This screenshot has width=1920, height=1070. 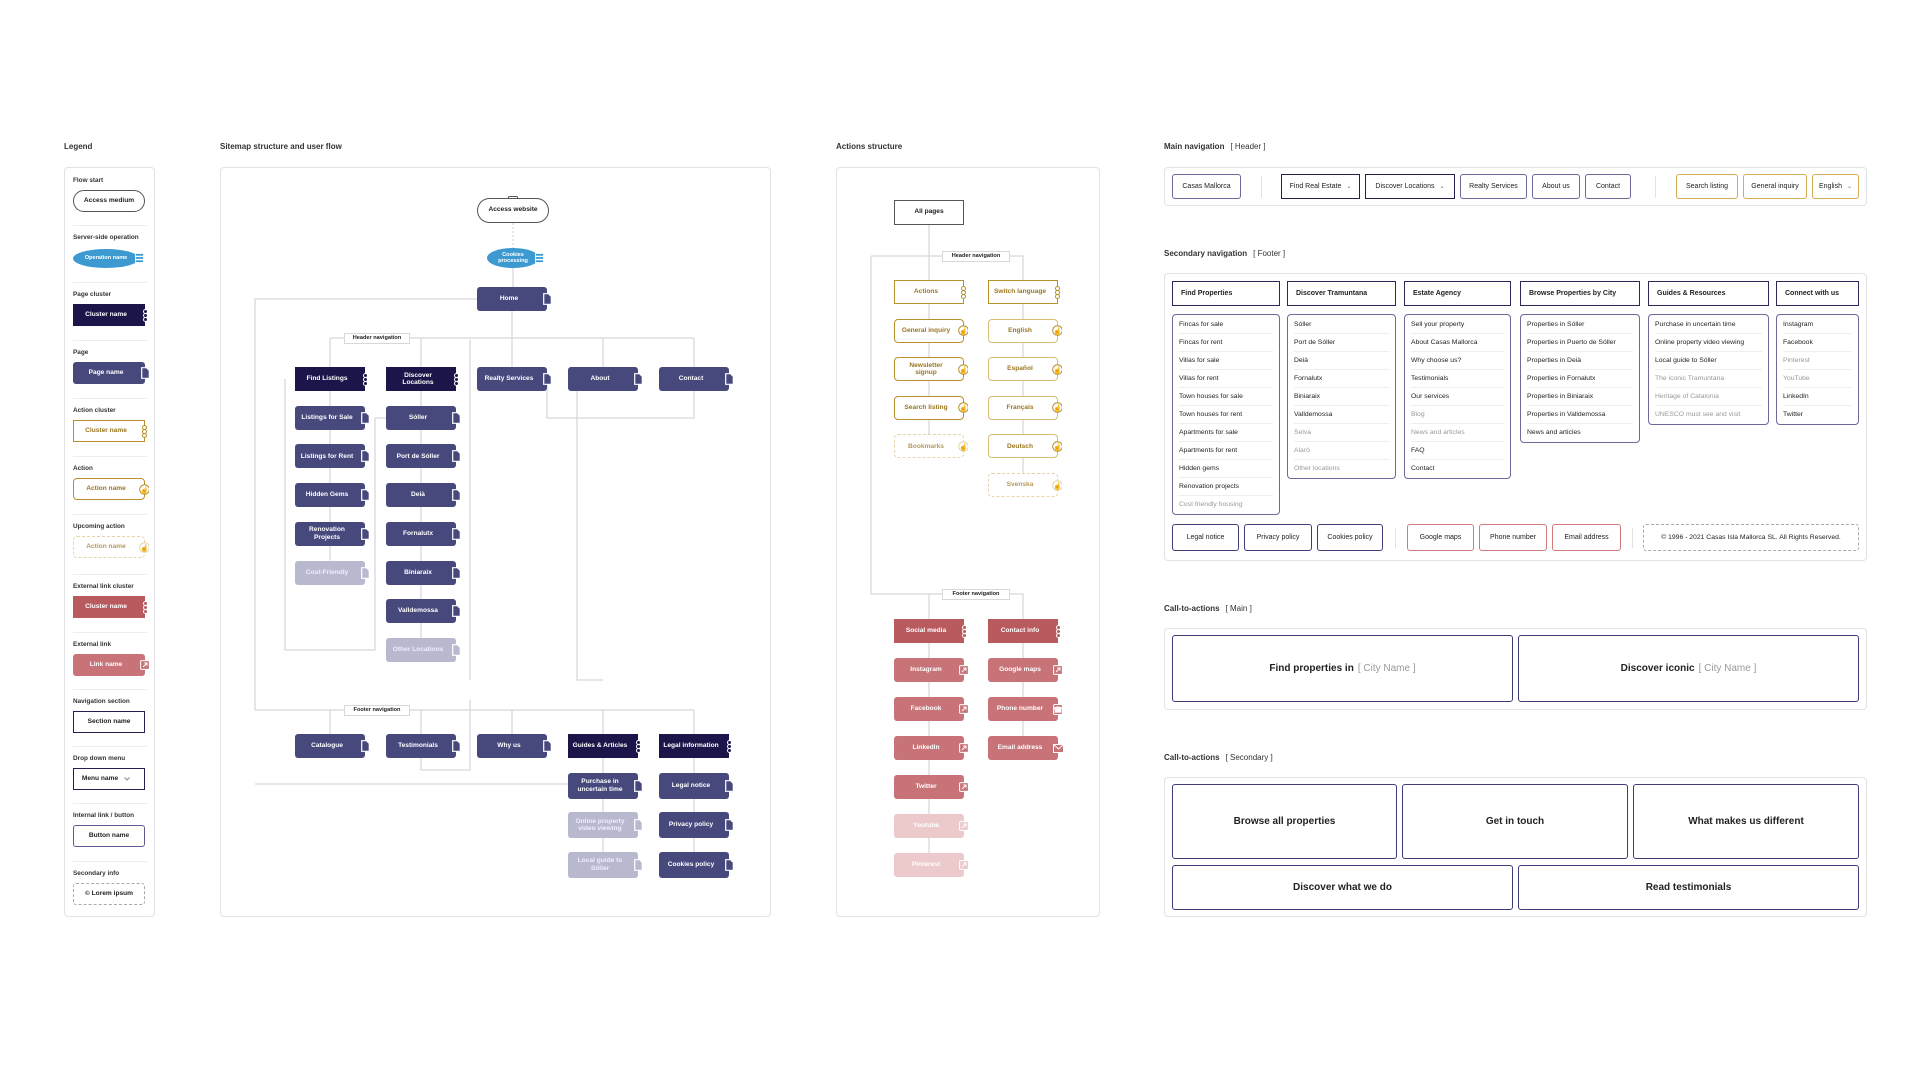 What do you see at coordinates (931, 407) in the screenshot?
I see `action-item: Search listing ☝` at bounding box center [931, 407].